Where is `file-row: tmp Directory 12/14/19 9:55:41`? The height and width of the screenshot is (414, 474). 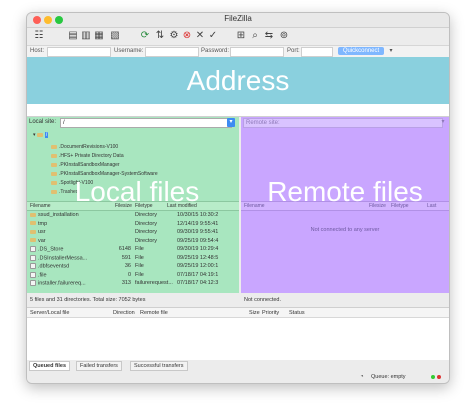
file-row: tmp Directory 12/14/19 9:55:41 is located at coordinates (133, 224).